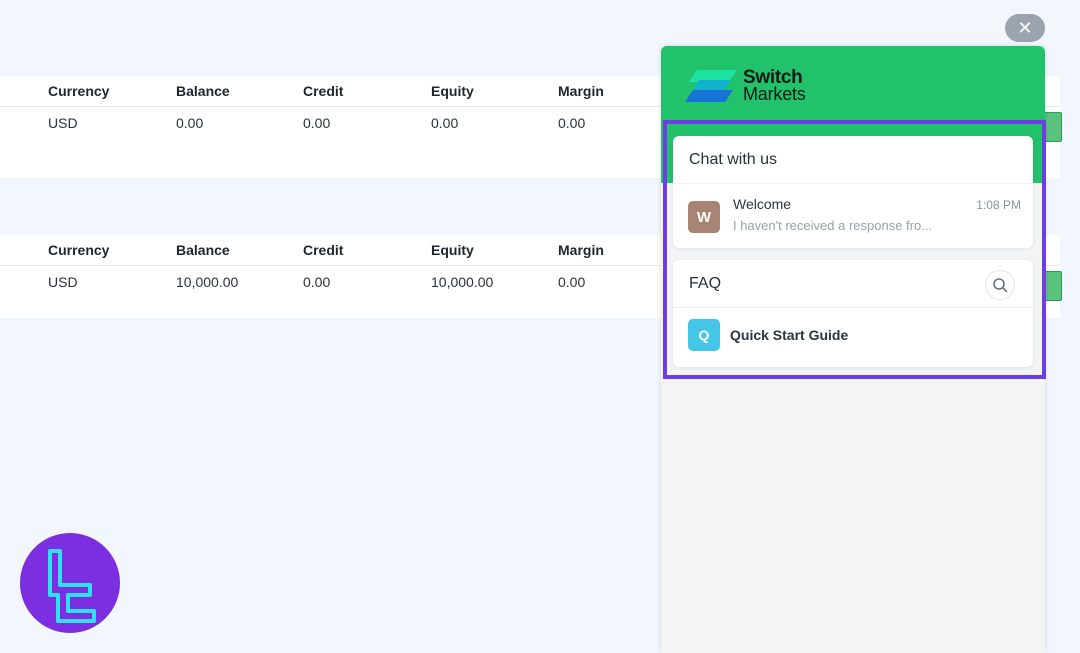 The image size is (1080, 653). What do you see at coordinates (207, 282) in the screenshot?
I see `cell-balance: 10,000.00` at bounding box center [207, 282].